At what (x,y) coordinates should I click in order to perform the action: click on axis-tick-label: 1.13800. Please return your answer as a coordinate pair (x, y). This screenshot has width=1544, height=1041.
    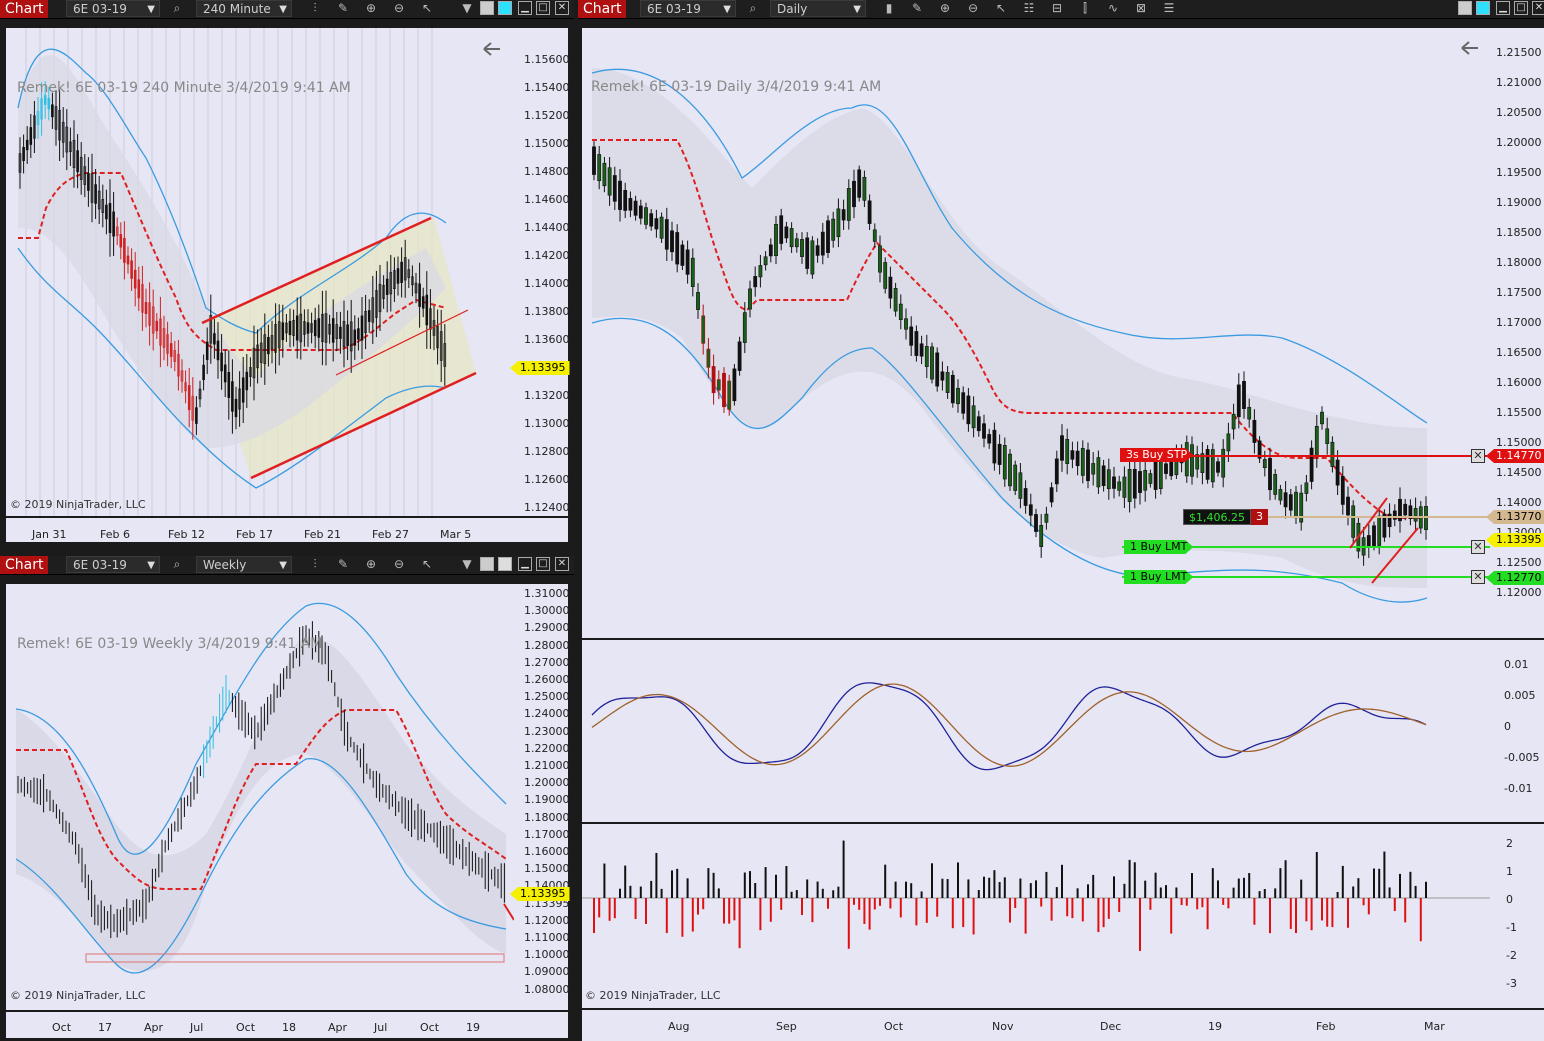
    Looking at the image, I should click on (547, 311).